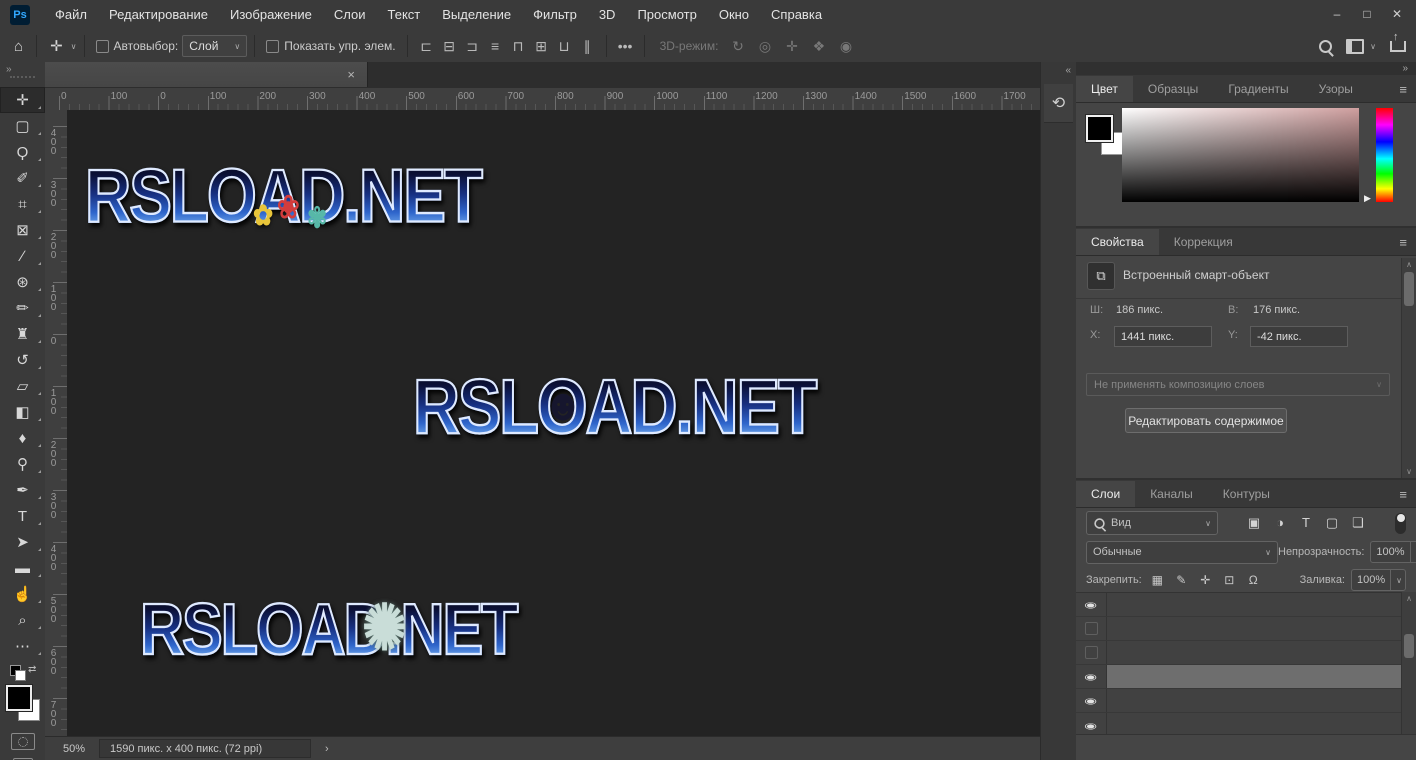  Describe the element at coordinates (22, 282) in the screenshot. I see `spot-healing-tool: ⊛` at that location.